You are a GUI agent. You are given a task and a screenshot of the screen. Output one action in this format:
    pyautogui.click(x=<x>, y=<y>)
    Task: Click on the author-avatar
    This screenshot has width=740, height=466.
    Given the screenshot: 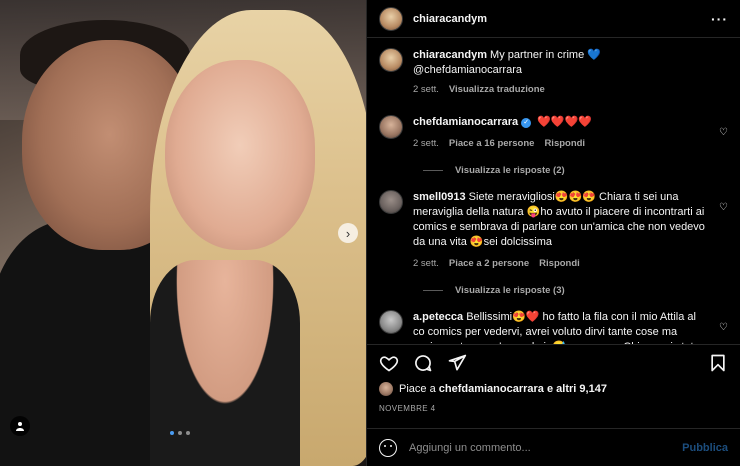 What is the action you would take?
    pyautogui.click(x=391, y=18)
    